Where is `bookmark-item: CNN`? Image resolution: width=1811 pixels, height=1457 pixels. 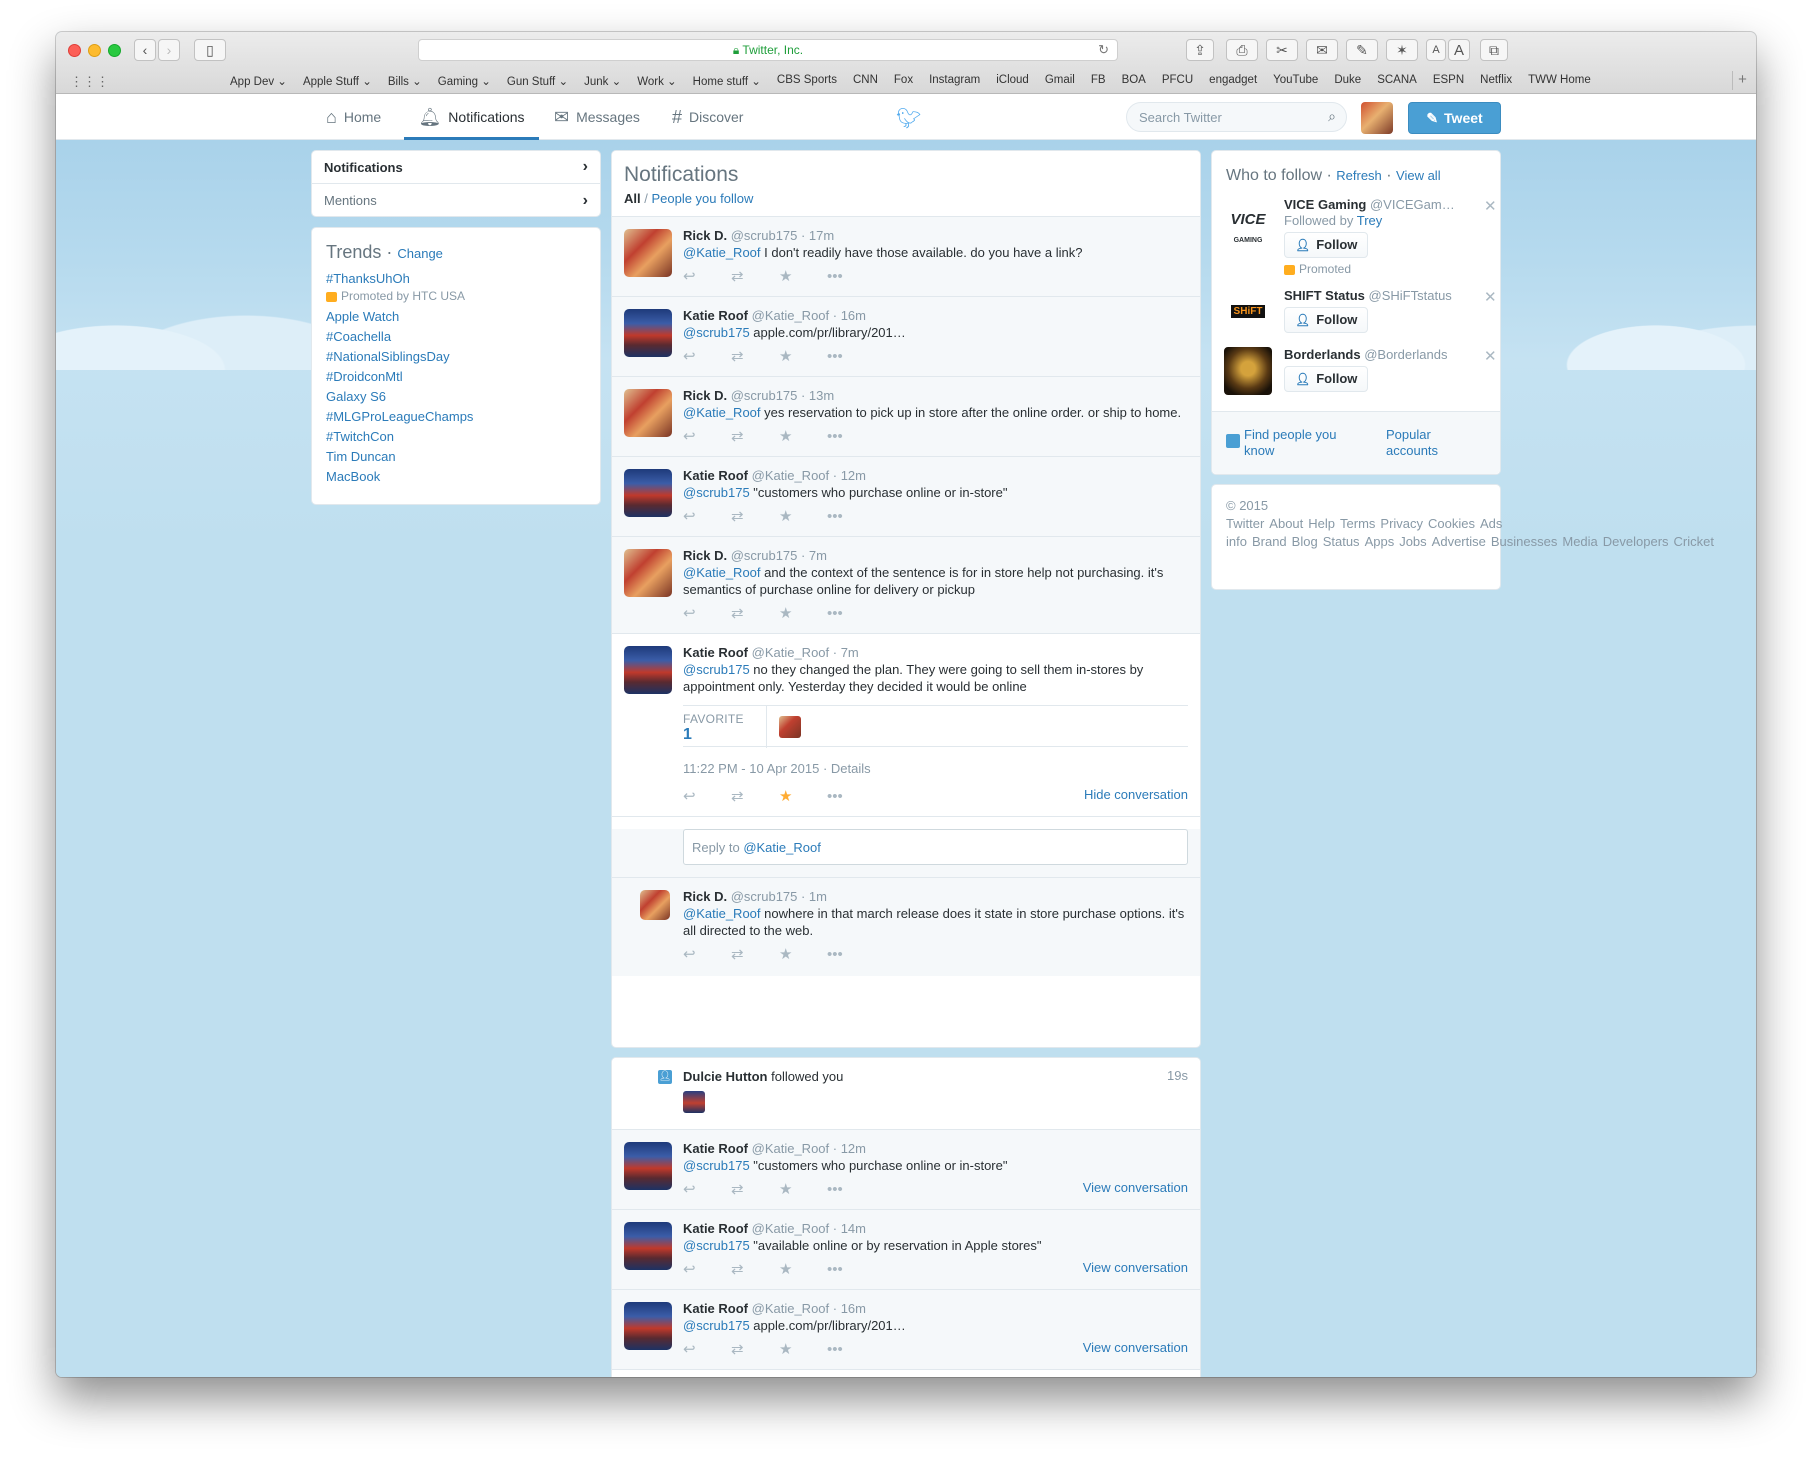
bookmark-item: CNN is located at coordinates (865, 81).